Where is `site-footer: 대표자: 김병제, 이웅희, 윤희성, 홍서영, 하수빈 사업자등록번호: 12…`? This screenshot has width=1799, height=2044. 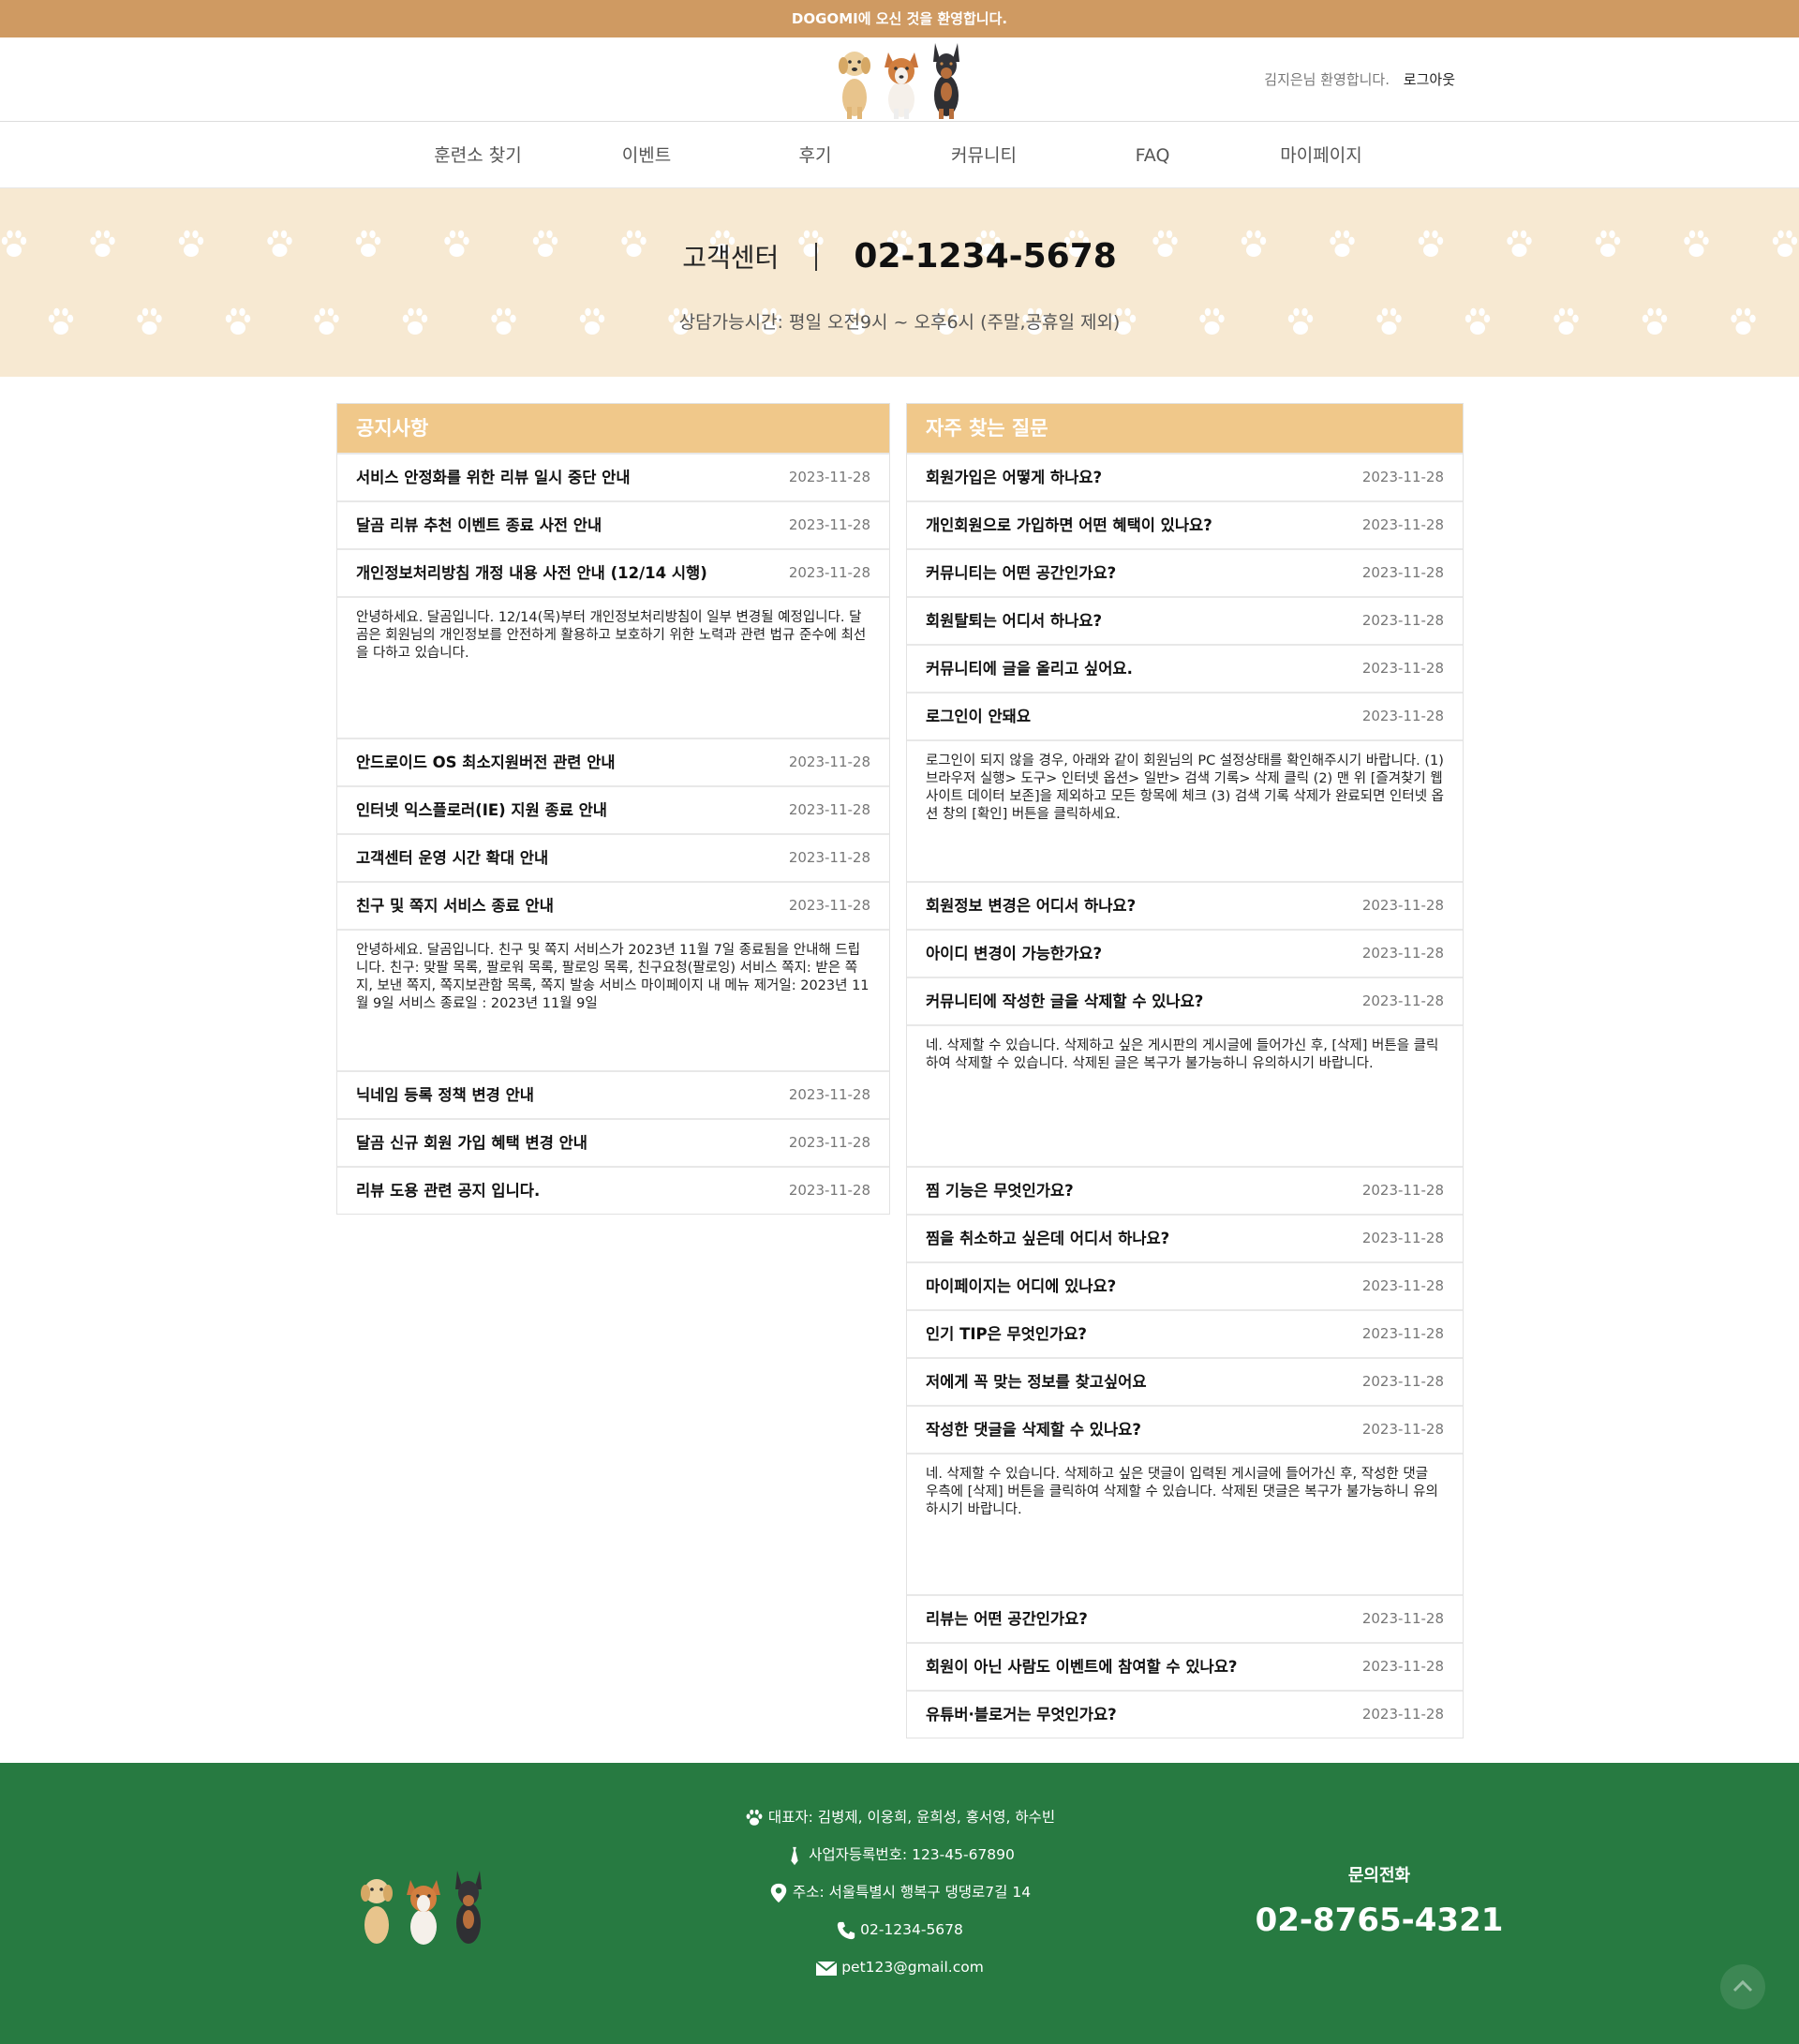
site-footer: 대표자: 김병제, 이웅희, 윤희성, 홍서영, 하수빈 사업자등록번호: 12… is located at coordinates (899, 1904).